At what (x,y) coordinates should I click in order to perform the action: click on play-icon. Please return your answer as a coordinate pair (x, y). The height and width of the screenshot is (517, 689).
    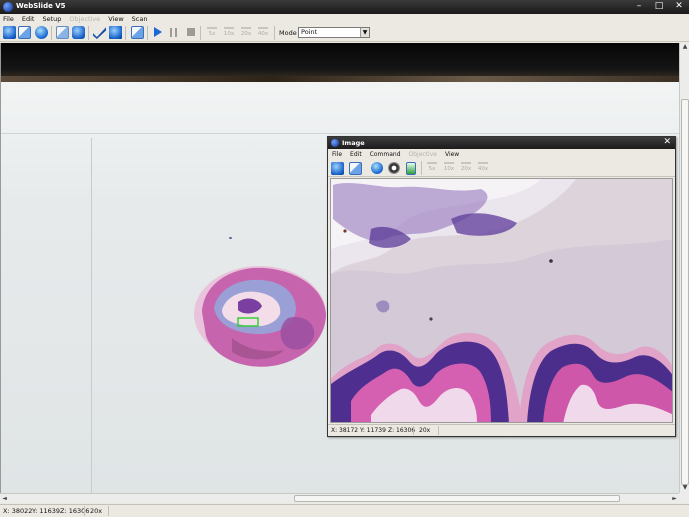
    Looking at the image, I should click on (158, 32).